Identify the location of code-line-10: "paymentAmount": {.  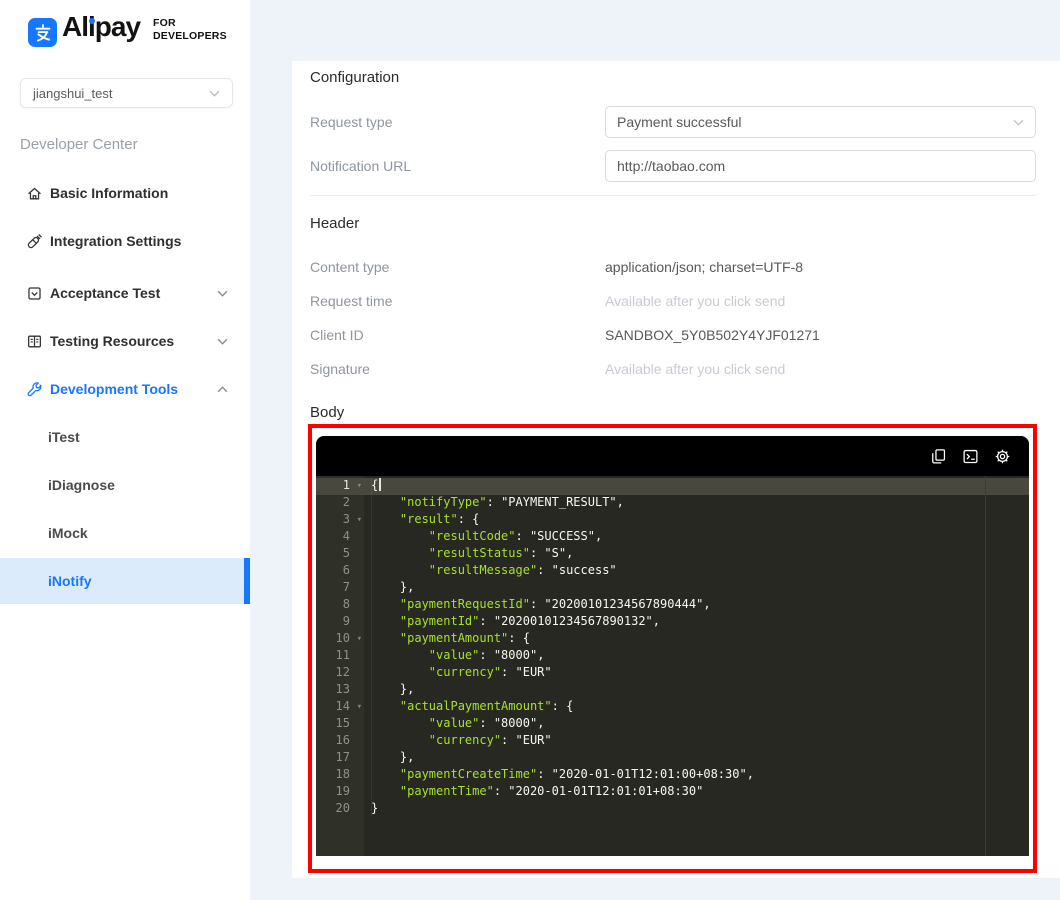
(696, 639).